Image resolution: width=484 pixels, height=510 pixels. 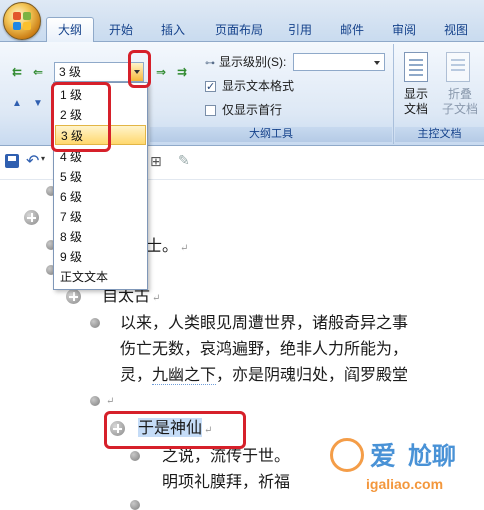 I want to click on highlight-selected-heading, so click(x=175, y=430).